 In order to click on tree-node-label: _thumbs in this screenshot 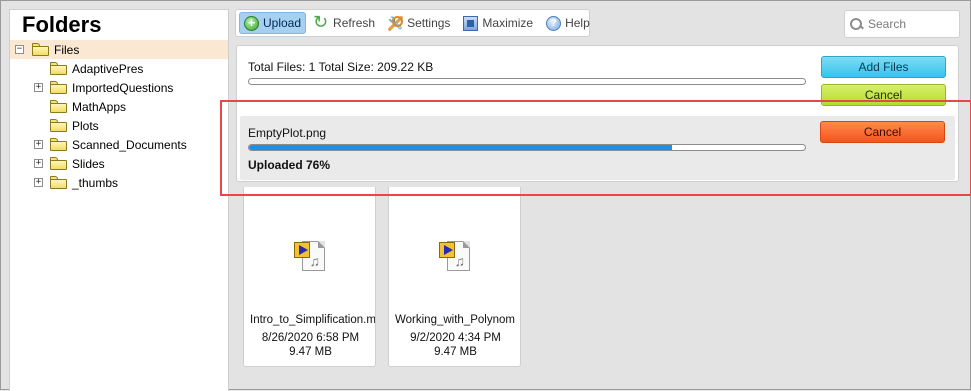, I will do `click(95, 182)`.